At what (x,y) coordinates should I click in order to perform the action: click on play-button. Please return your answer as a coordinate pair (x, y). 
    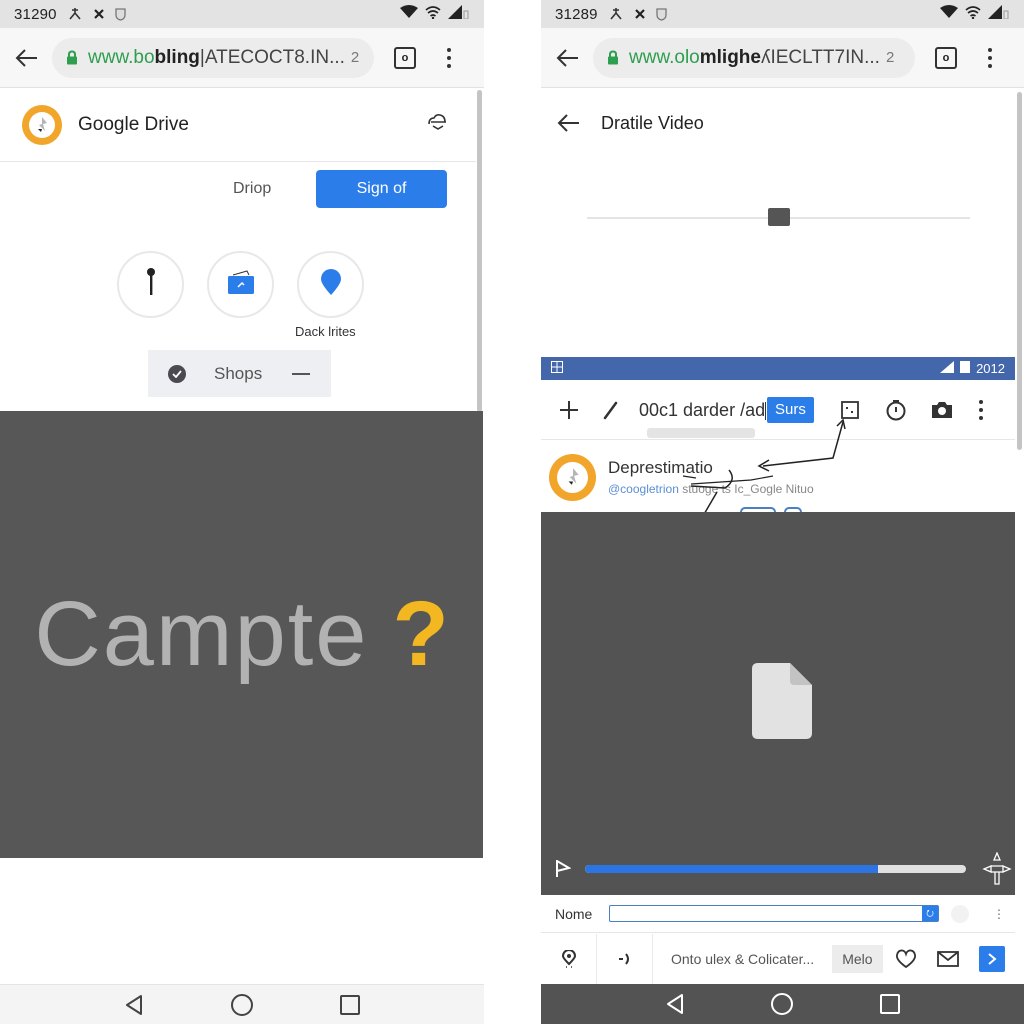
    Looking at the image, I should click on (563, 871).